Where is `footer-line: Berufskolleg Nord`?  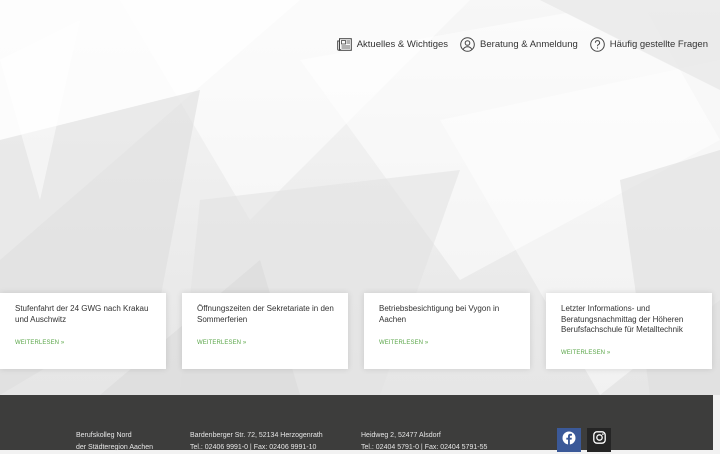 footer-line: Berufskolleg Nord is located at coordinates (104, 435).